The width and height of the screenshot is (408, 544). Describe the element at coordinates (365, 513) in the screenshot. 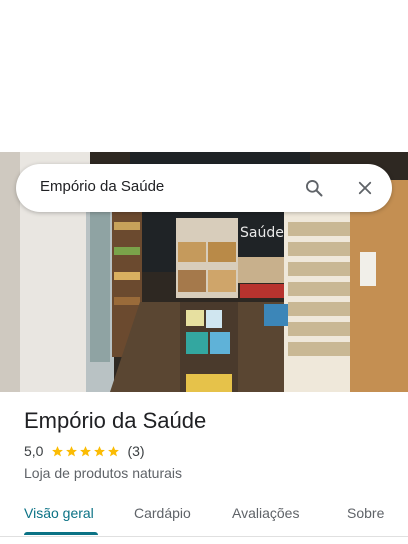

I see `tab-about: Sobre` at that location.